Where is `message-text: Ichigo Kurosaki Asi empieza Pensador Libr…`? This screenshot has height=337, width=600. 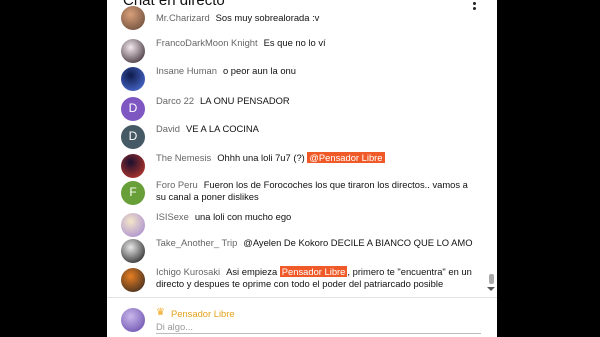 message-text: Ichigo Kurosaki Asi empieza Pensador Libr… is located at coordinates (316, 277).